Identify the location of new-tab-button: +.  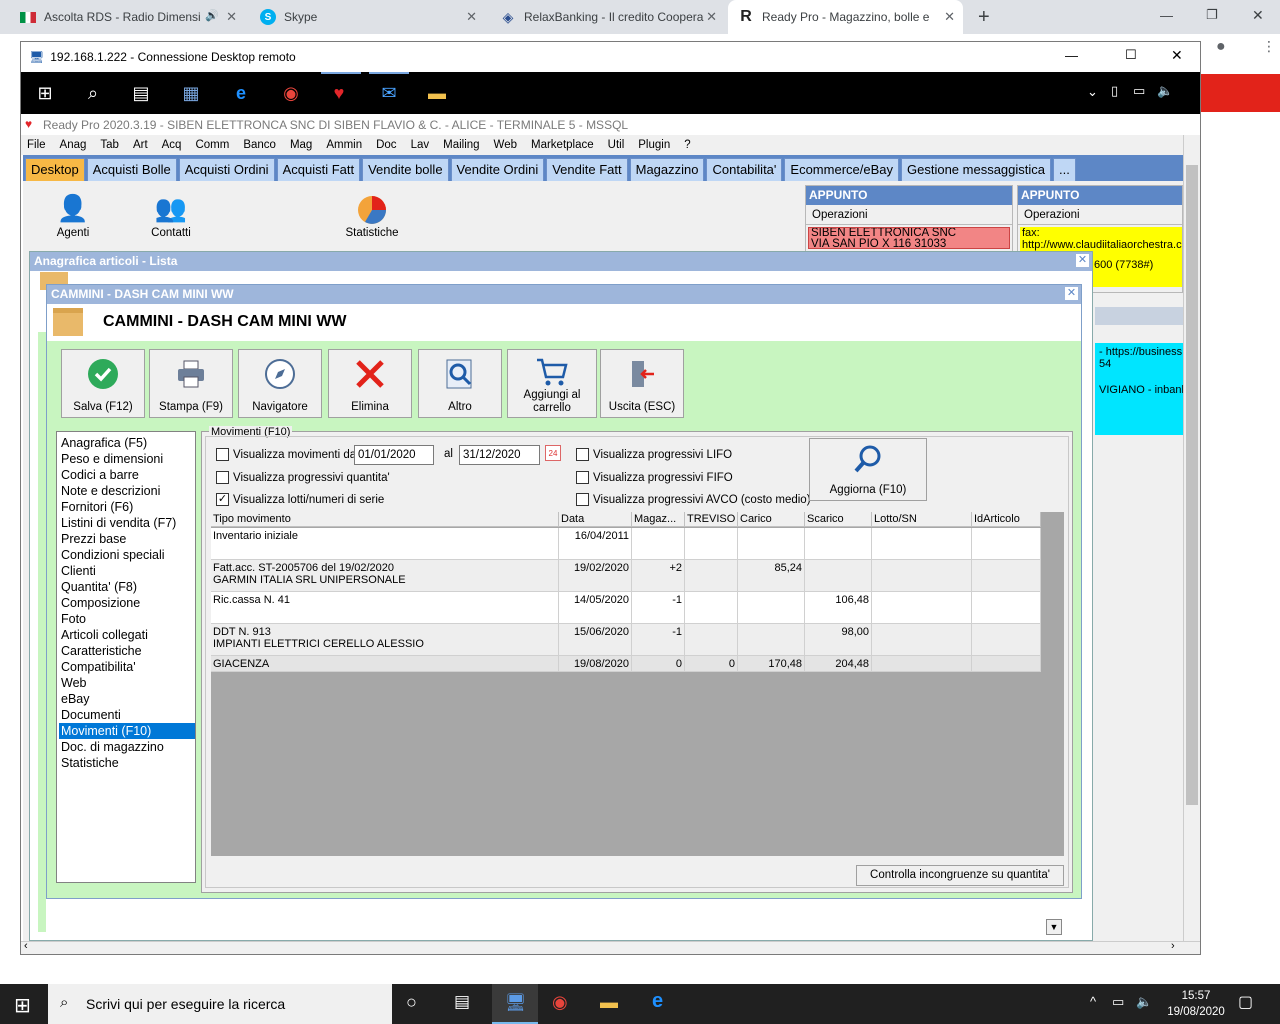
(984, 17).